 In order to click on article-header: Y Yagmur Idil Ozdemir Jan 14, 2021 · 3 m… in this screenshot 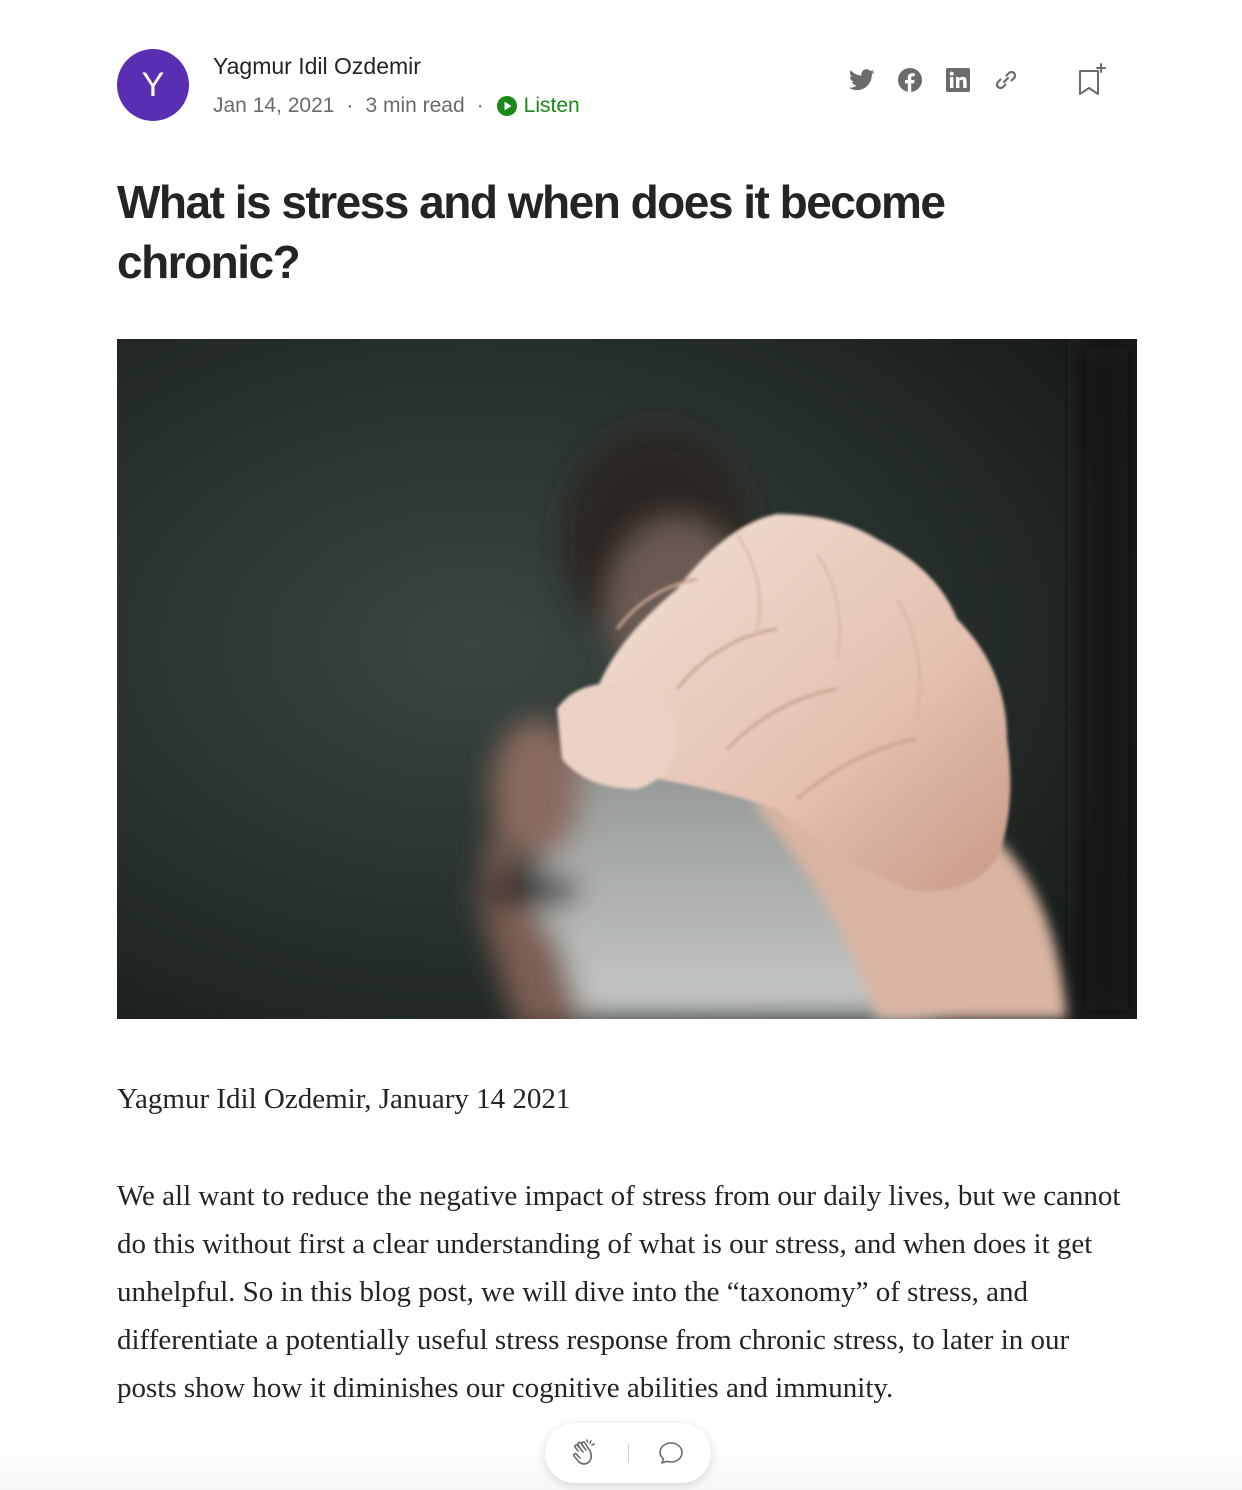, I will do `click(627, 86)`.